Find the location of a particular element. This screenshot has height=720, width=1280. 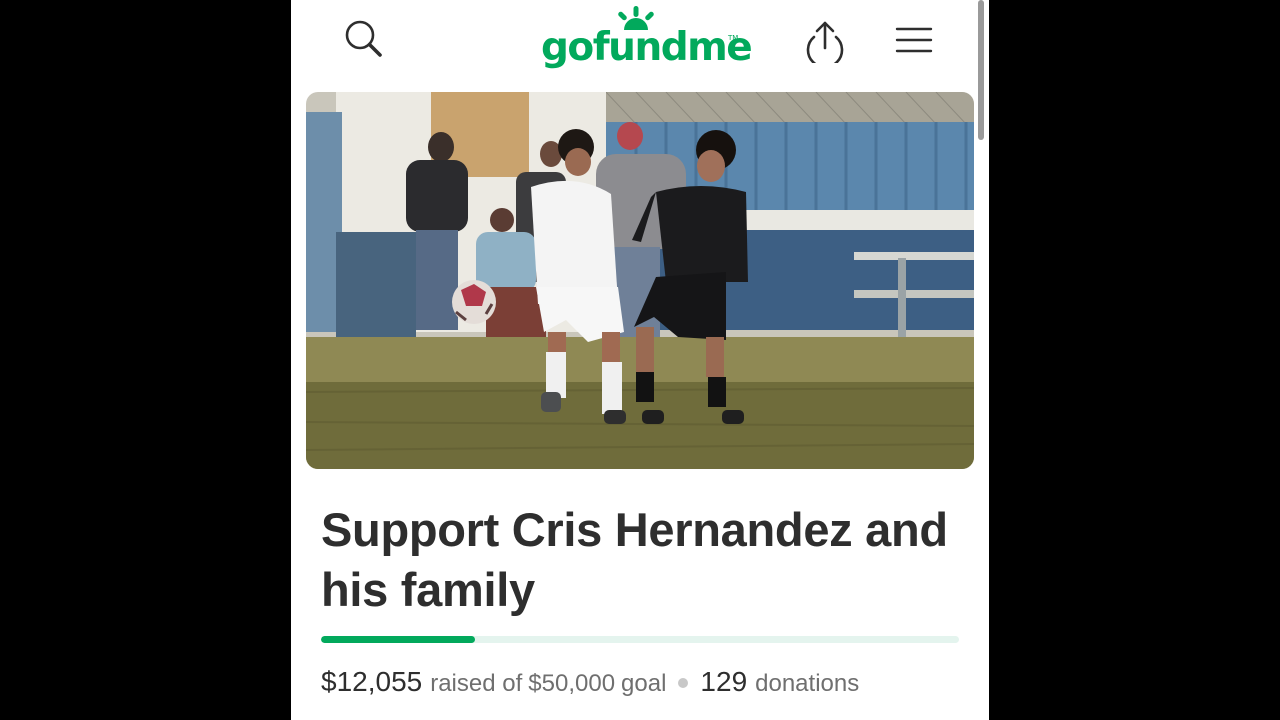

share-button is located at coordinates (825, 41).